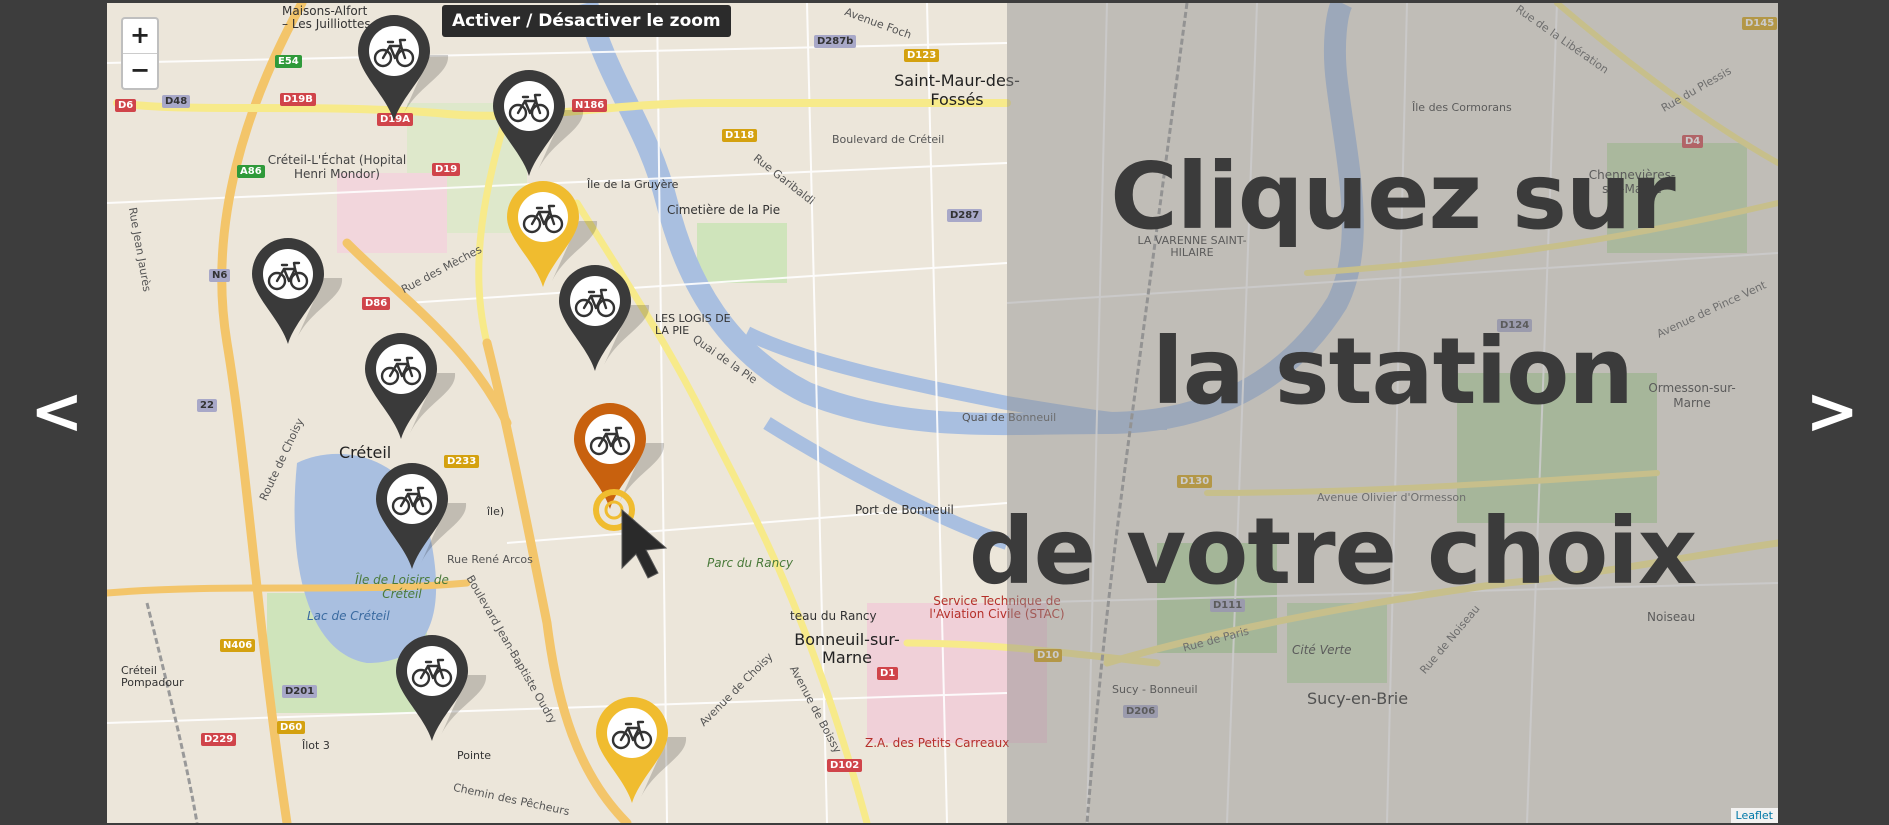 The height and width of the screenshot is (825, 1889). Describe the element at coordinates (965, 215) in the screenshot. I see `shield-d287: D287` at that location.